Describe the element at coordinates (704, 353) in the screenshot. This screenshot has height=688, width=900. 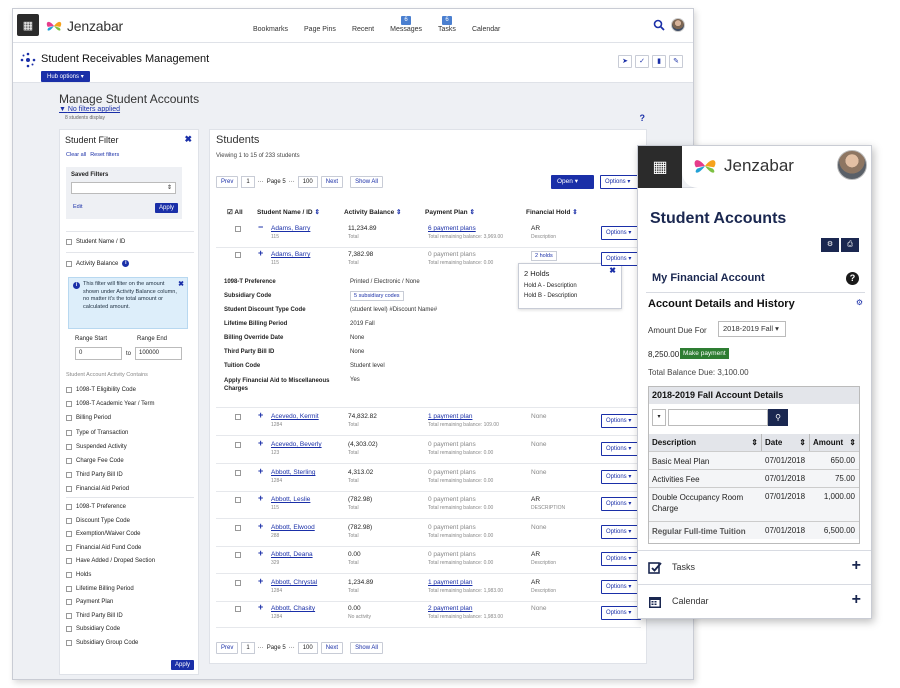
I see `make-payment-button: Make payment` at that location.